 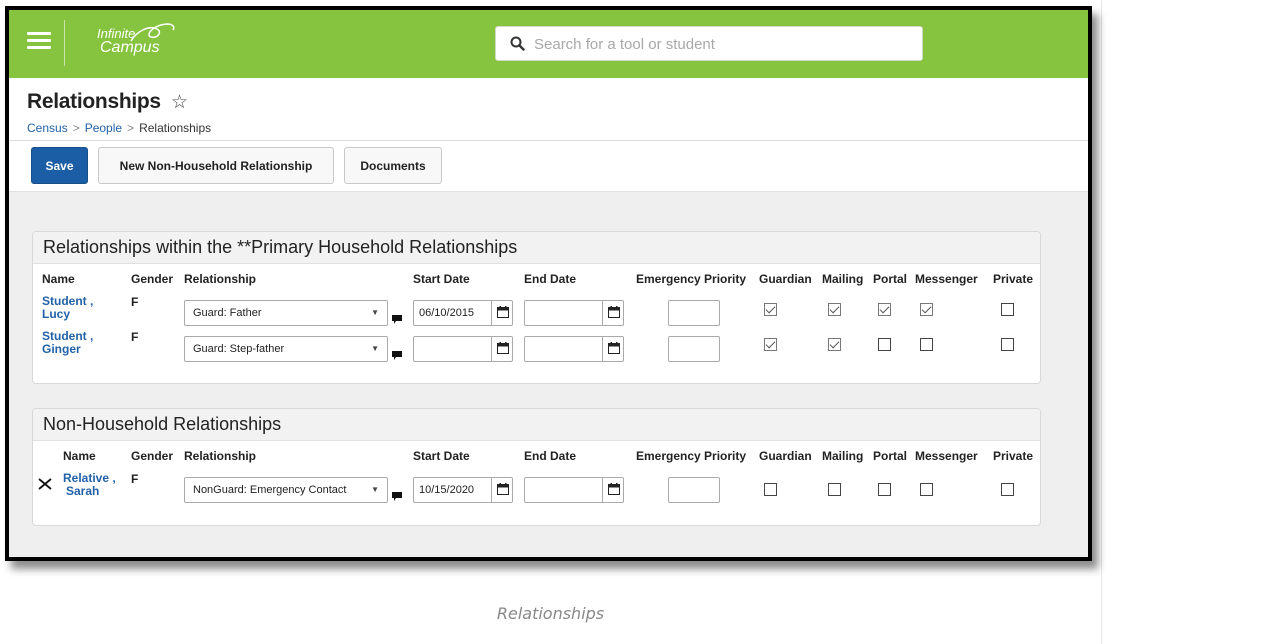 What do you see at coordinates (179, 102) in the screenshot?
I see `favorite-star-icon: ☆` at bounding box center [179, 102].